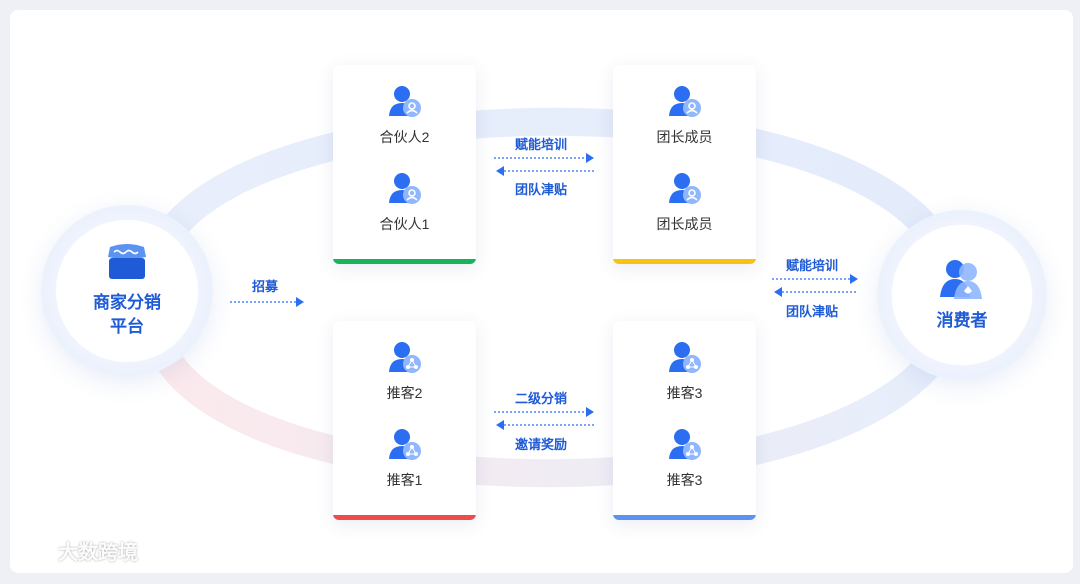 The height and width of the screenshot is (584, 1080). Describe the element at coordinates (37, 550) in the screenshot. I see `watermark-logo-icon` at that location.